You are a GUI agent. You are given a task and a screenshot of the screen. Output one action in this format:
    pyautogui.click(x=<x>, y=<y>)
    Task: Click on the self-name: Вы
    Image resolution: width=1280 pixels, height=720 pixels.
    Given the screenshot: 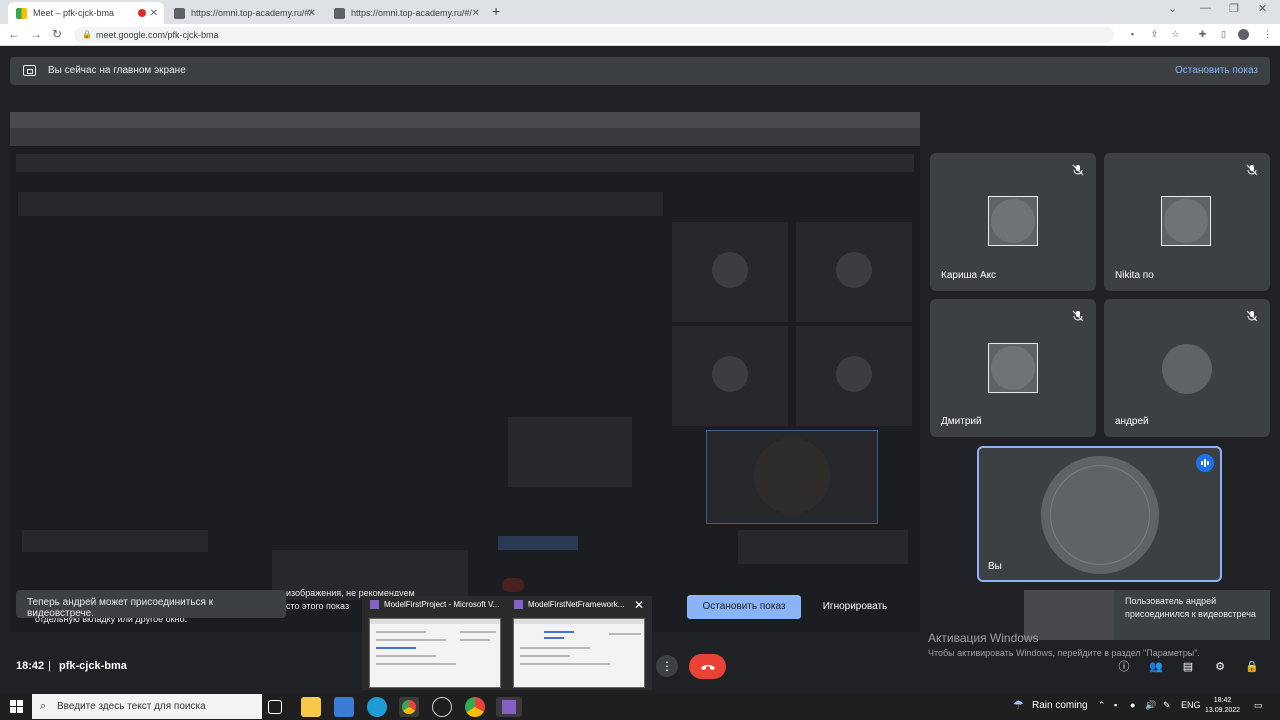 What is the action you would take?
    pyautogui.click(x=995, y=566)
    